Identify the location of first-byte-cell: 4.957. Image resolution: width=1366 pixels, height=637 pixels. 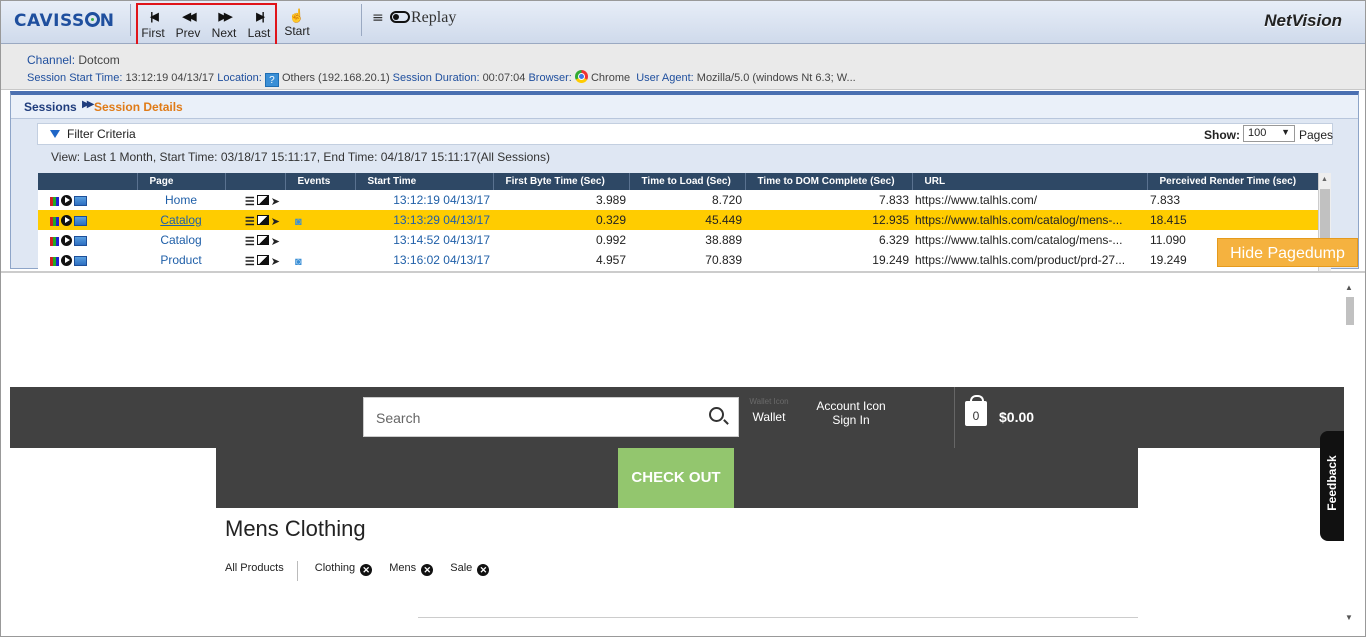
(561, 260).